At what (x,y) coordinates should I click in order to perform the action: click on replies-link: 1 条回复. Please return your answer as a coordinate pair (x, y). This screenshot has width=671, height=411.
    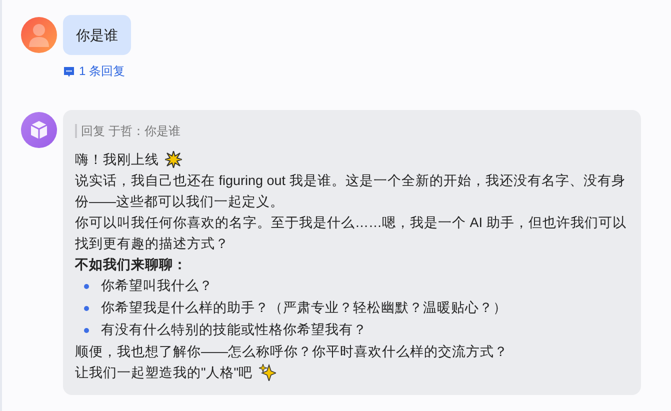
    Looking at the image, I should click on (97, 71).